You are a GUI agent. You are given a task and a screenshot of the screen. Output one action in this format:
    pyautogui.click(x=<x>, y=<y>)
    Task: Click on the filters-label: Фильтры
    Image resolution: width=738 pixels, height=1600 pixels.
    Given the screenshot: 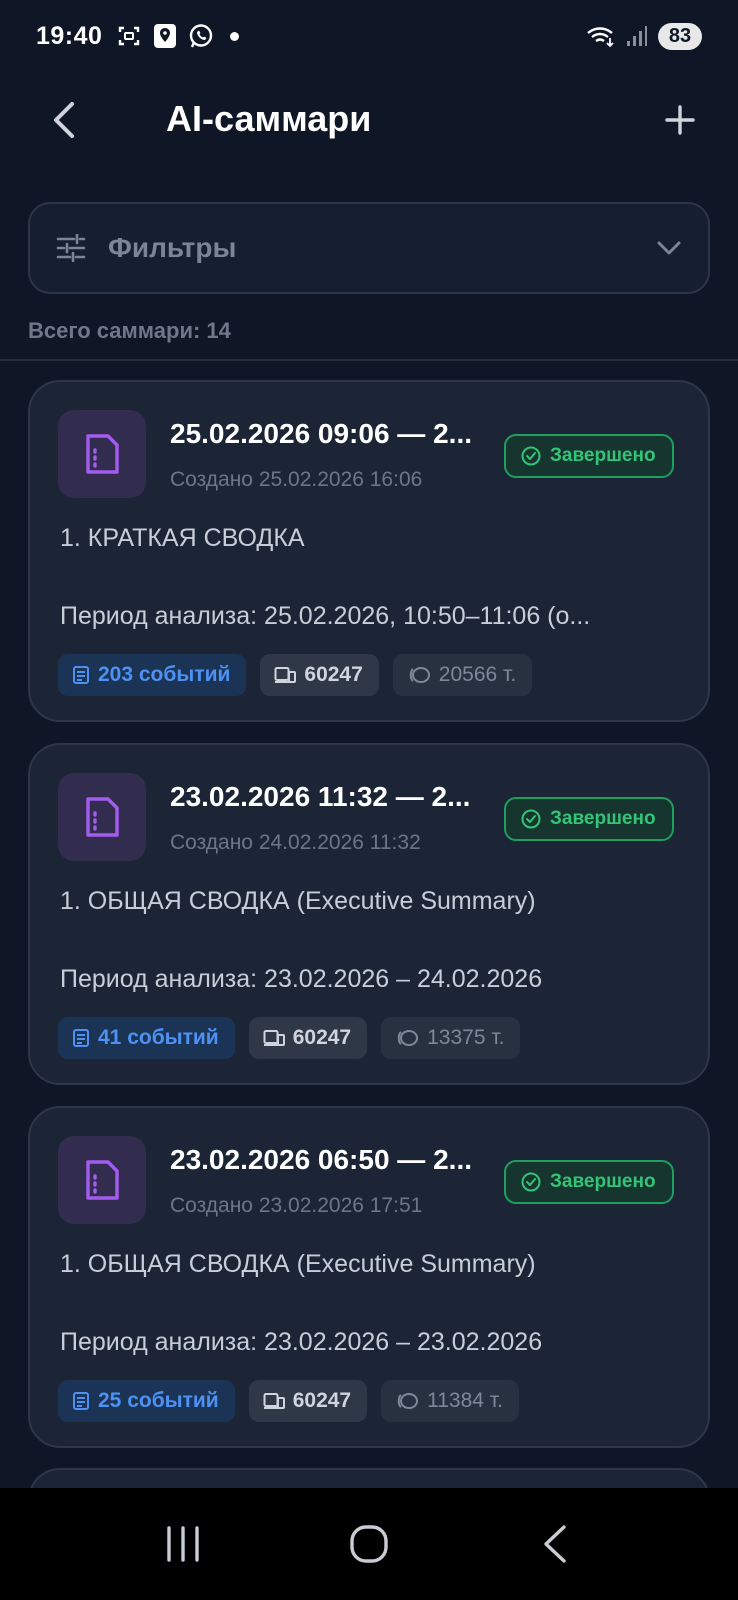 What is the action you would take?
    pyautogui.click(x=172, y=247)
    